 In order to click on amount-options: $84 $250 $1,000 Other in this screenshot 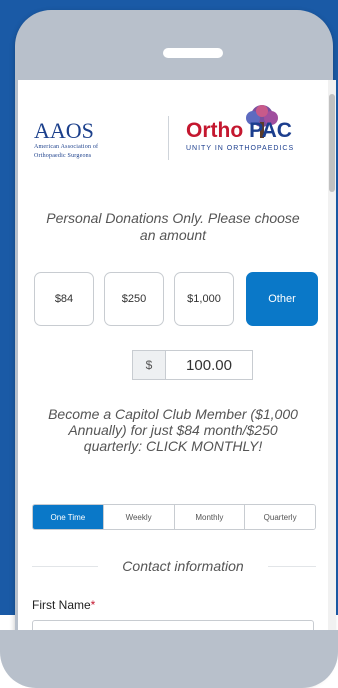, I will do `click(179, 300)`.